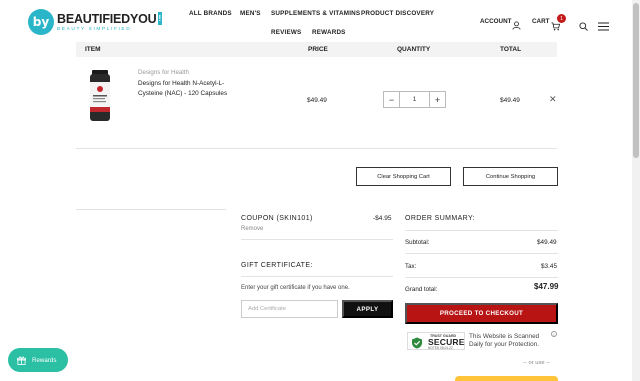 This screenshot has height=381, width=640. I want to click on product-brand: Designs for Health, so click(163, 72).